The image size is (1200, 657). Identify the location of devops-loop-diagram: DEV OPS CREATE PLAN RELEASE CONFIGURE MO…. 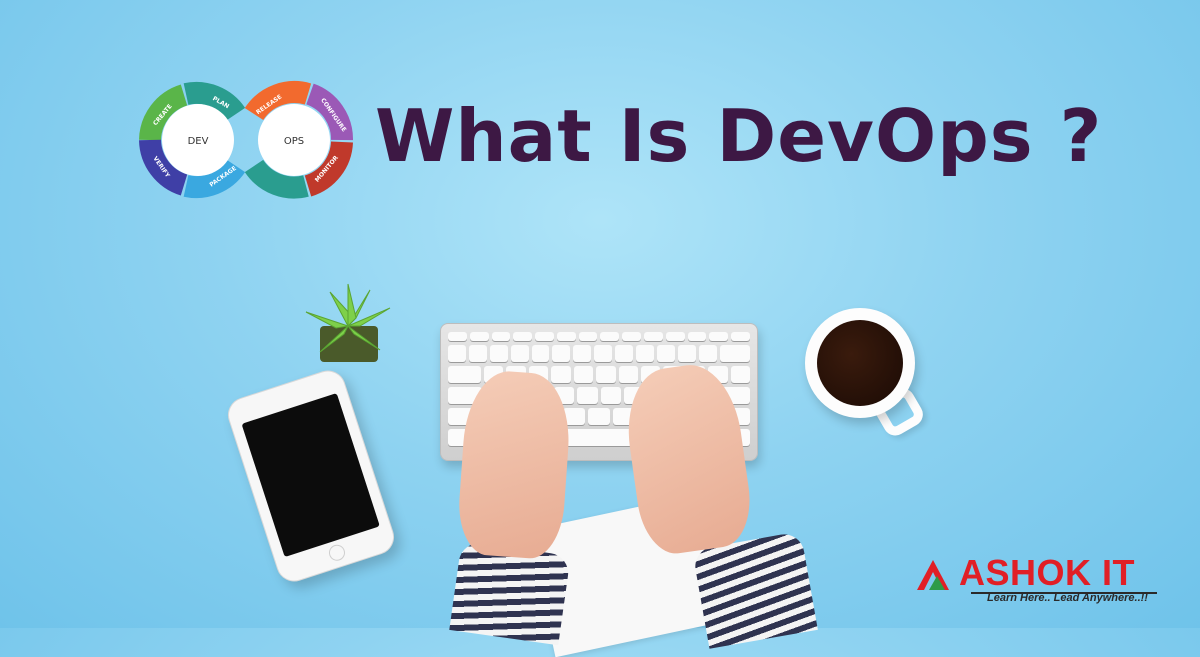
(246, 140).